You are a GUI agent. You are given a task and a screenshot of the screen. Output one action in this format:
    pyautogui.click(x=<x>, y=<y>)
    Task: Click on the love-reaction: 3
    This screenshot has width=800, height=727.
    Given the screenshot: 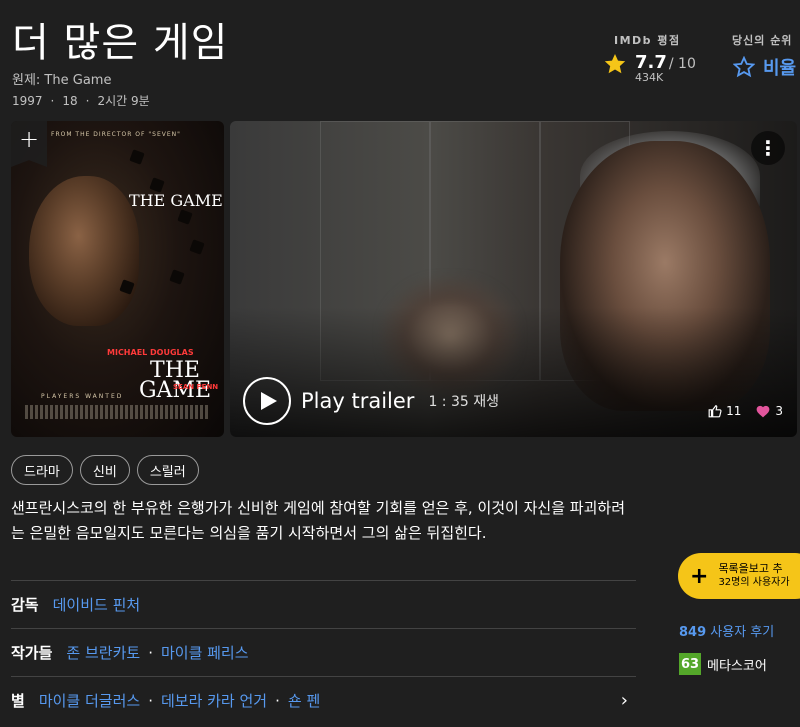 What is the action you would take?
    pyautogui.click(x=769, y=411)
    